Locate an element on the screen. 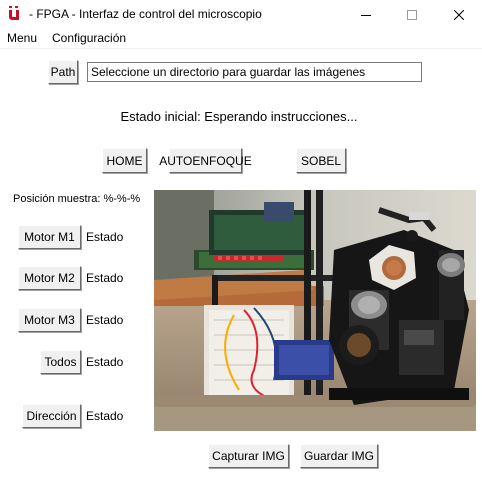 This screenshot has width=482, height=477. motor-m1-status: Estado is located at coordinates (105, 237).